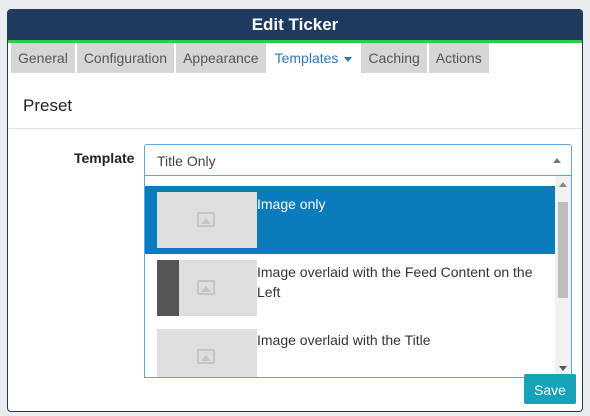 This screenshot has height=416, width=590. I want to click on section-divider, so click(295, 128).